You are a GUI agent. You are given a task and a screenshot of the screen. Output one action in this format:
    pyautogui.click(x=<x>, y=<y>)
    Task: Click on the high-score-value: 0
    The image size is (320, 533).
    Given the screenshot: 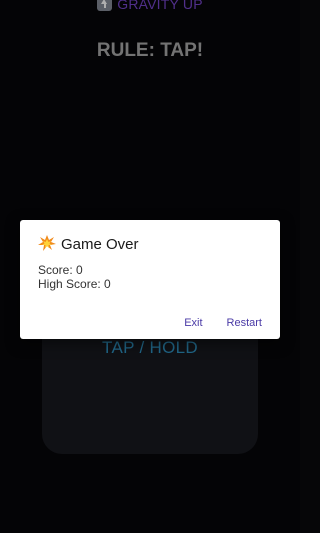 What is the action you would take?
    pyautogui.click(x=107, y=284)
    